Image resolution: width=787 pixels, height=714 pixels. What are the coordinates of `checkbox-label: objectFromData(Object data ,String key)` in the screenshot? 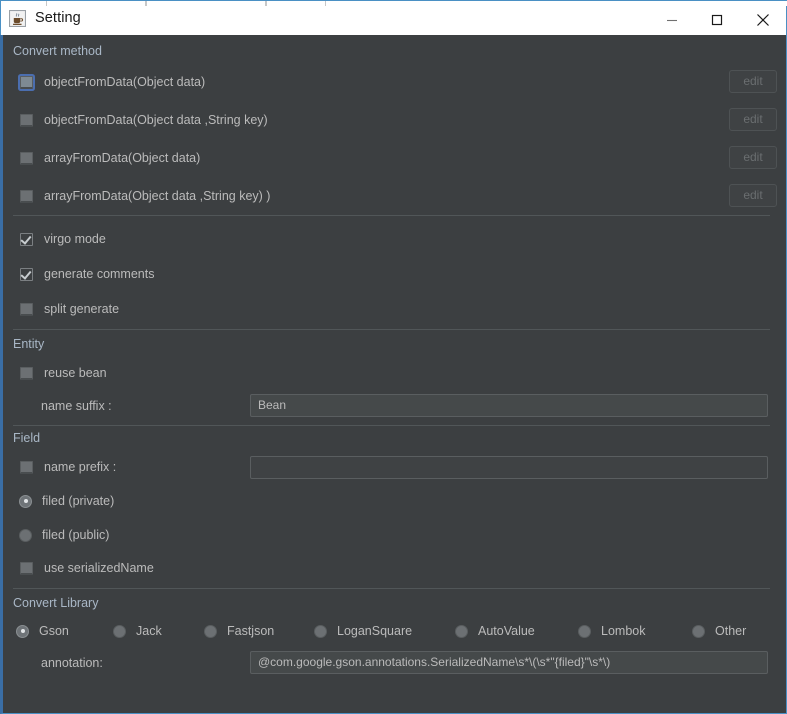 It's located at (156, 120).